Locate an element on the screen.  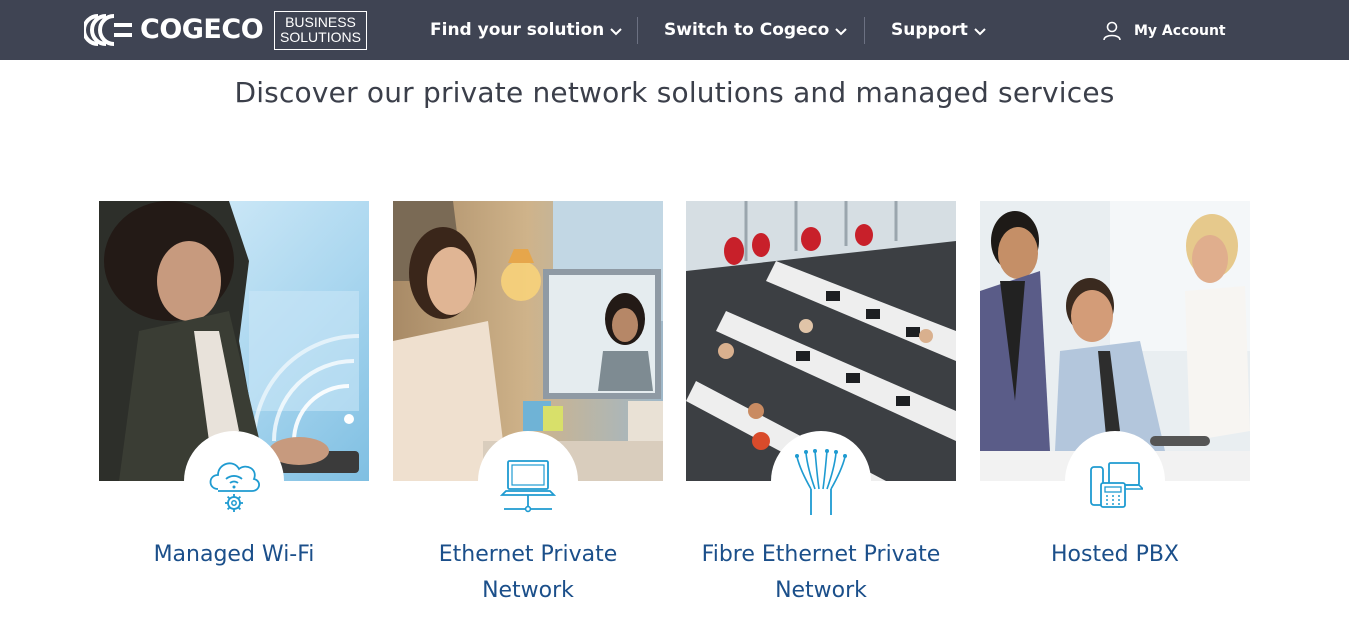
card-label: Ethernet Private Network is located at coordinates (528, 572).